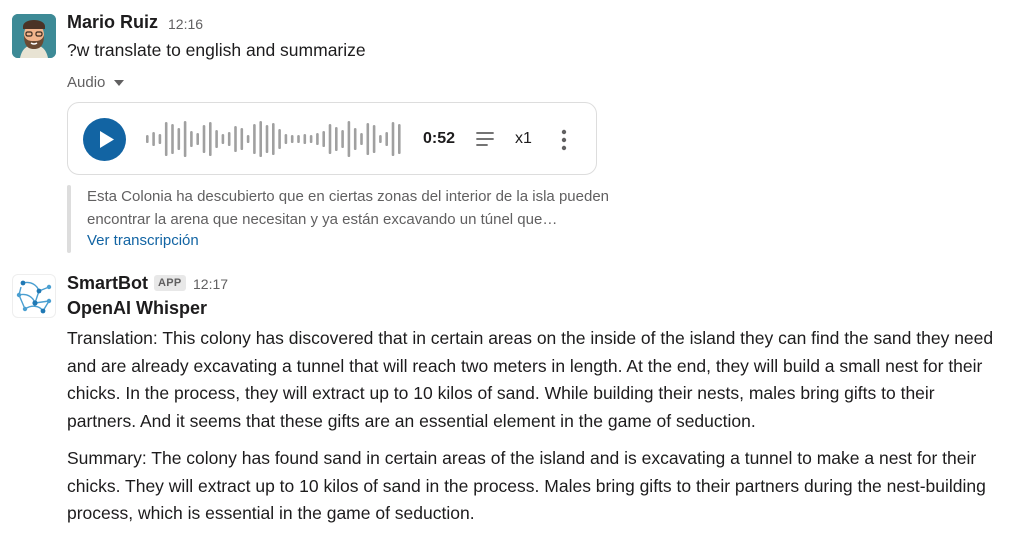  What do you see at coordinates (86, 82) in the screenshot?
I see `audio-toggle-label: Audio` at bounding box center [86, 82].